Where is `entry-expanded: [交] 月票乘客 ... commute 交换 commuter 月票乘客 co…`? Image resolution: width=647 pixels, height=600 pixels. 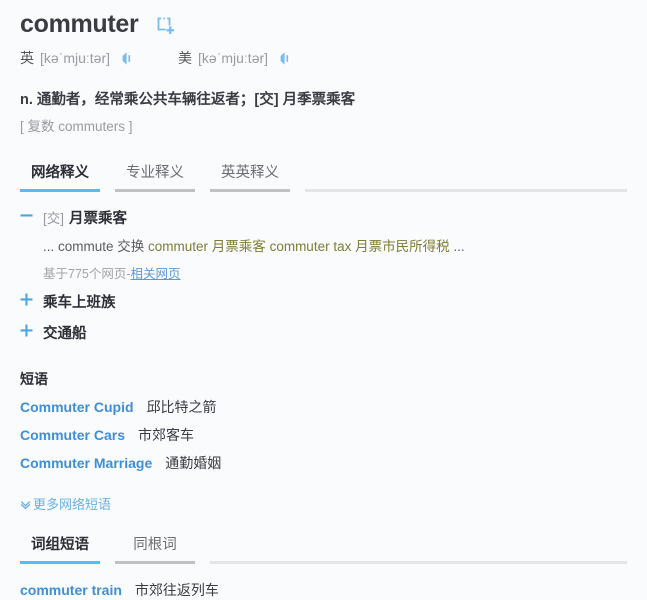 entry-expanded: [交] 月票乘客 ... commute 交换 commuter 月票乘客 co… is located at coordinates (323, 245).